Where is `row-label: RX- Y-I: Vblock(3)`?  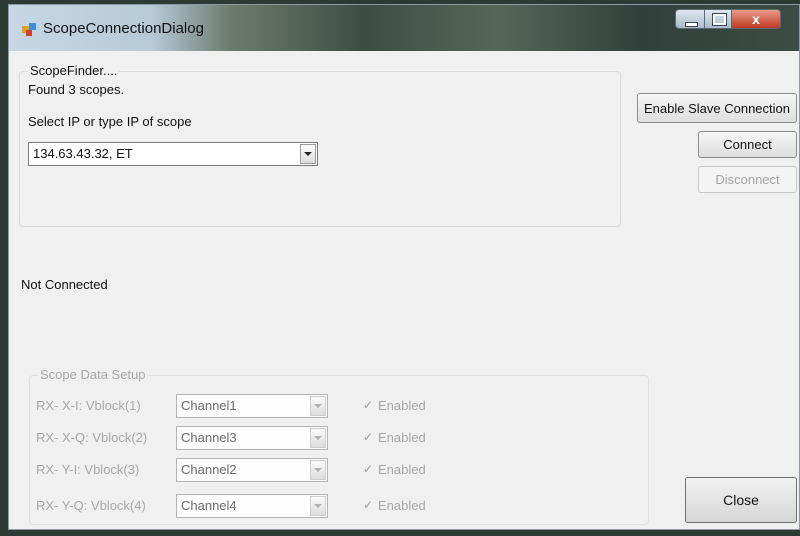
row-label: RX- Y-I: Vblock(3) is located at coordinates (88, 469).